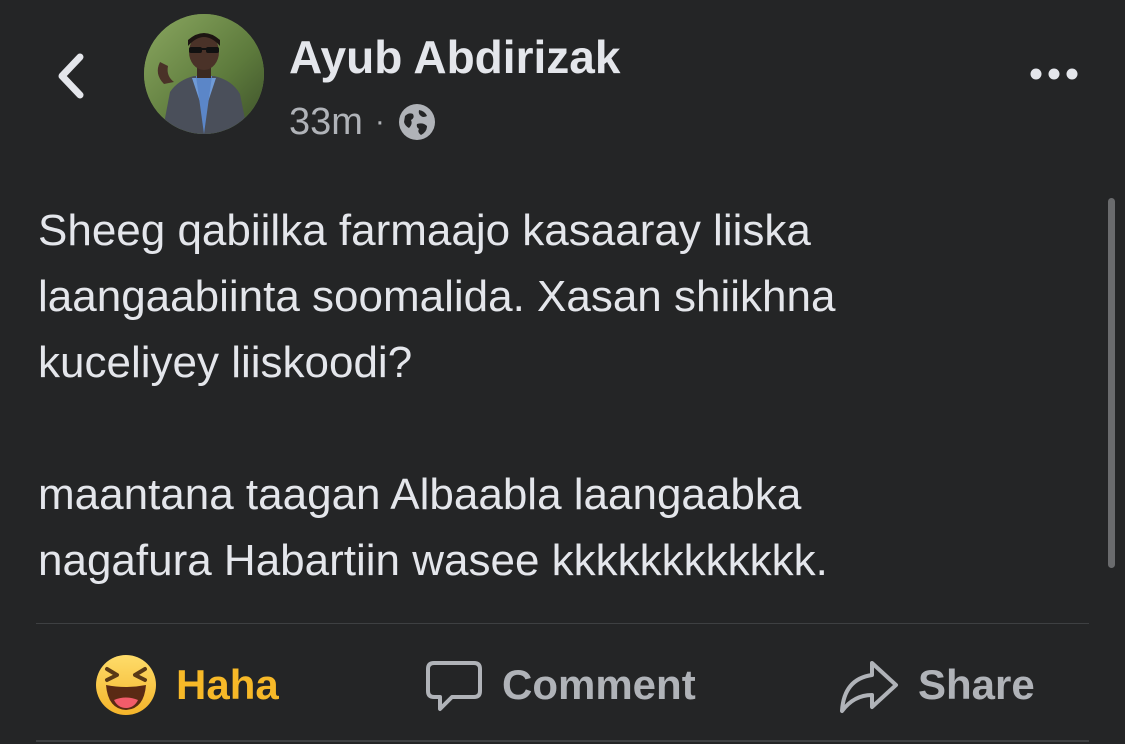  I want to click on share-button: Share, so click(936, 685).